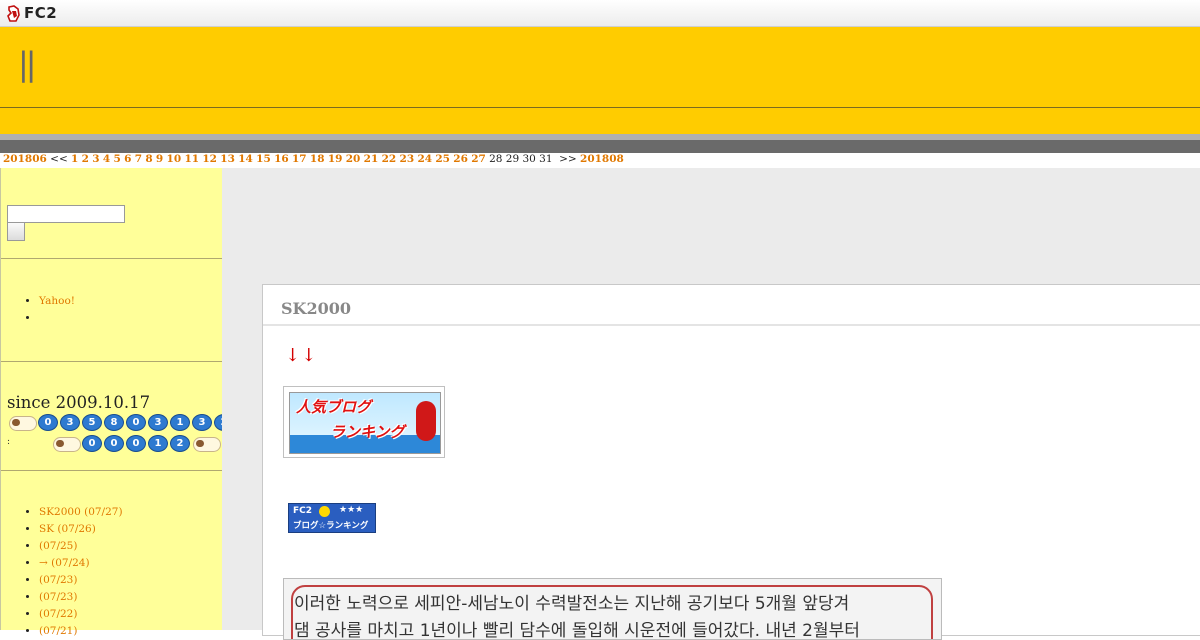 The image size is (1200, 640). Describe the element at coordinates (316, 308) in the screenshot. I see `entry-title: SK2000` at that location.